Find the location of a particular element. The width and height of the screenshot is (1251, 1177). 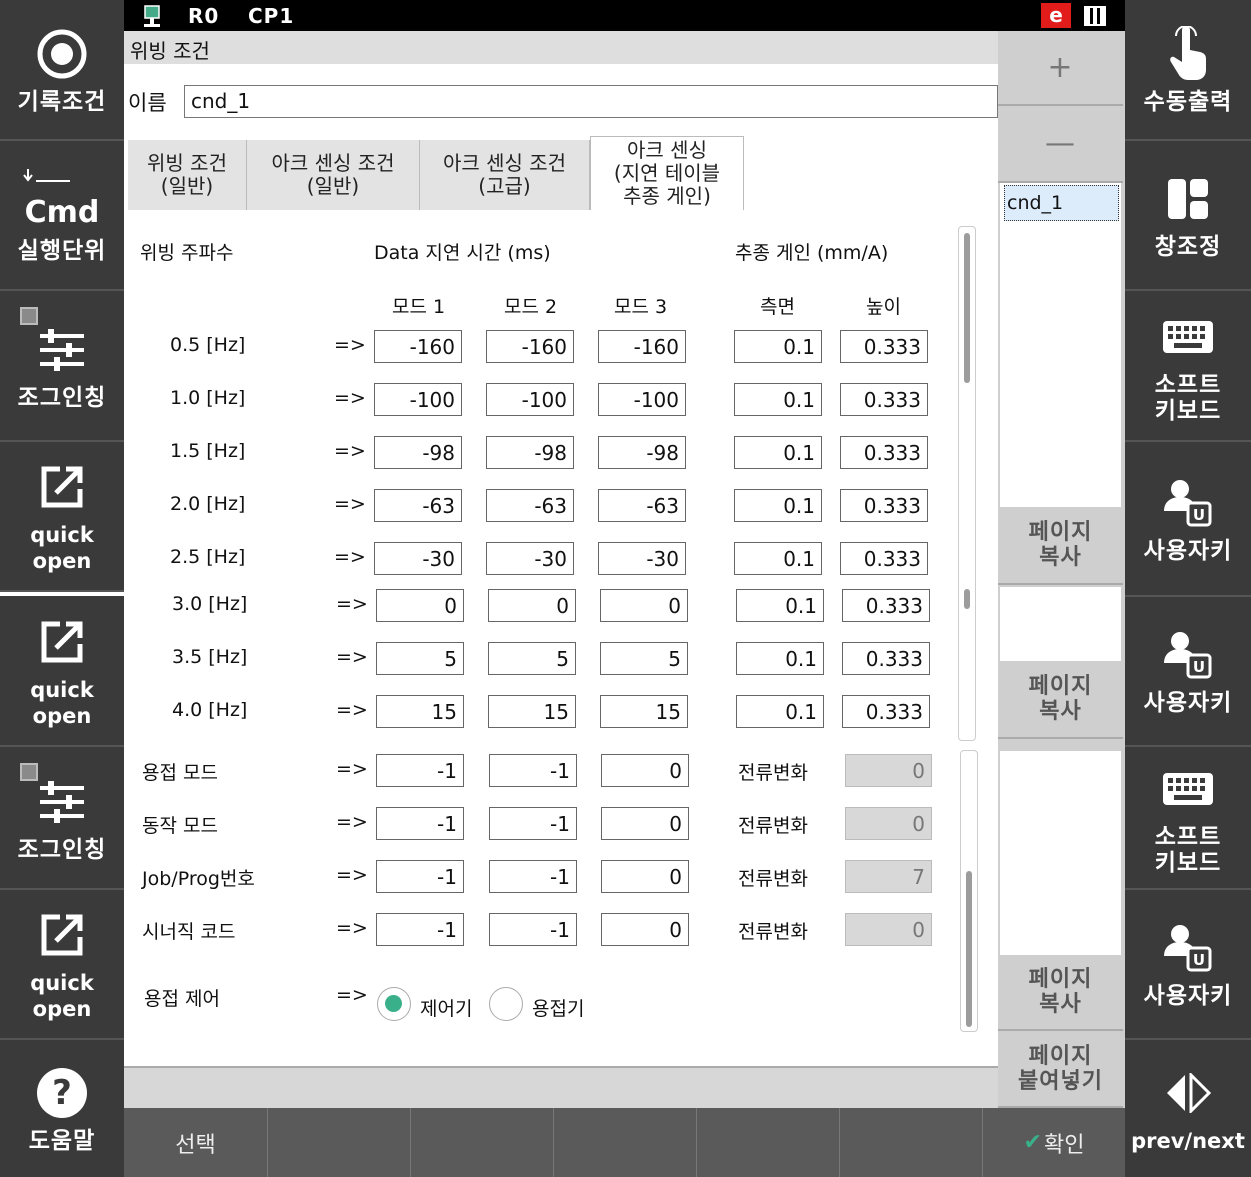

lower-scrollbar is located at coordinates (969, 891).